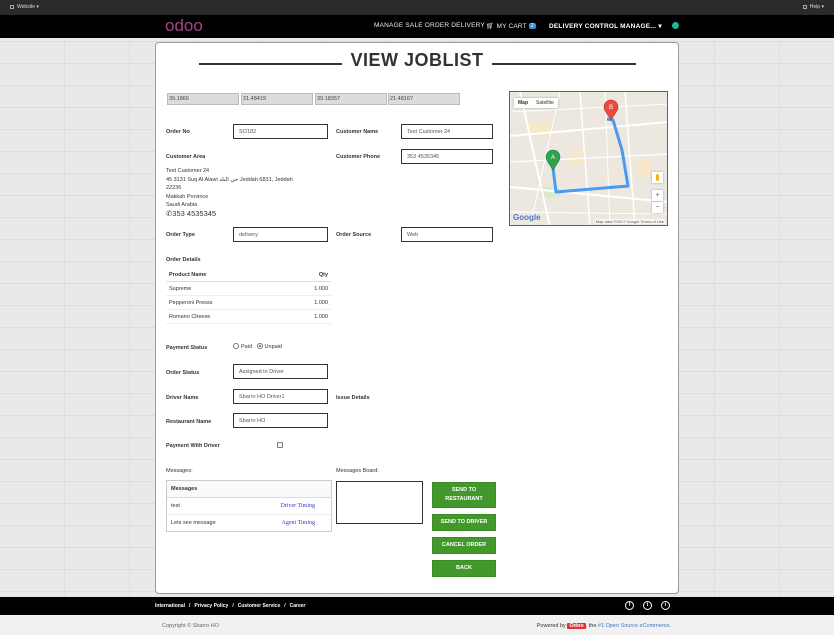 Image resolution: width=834 pixels, height=635 pixels. Describe the element at coordinates (225, 316) in the screenshot. I see `product-cell: Romano Cheese` at that location.